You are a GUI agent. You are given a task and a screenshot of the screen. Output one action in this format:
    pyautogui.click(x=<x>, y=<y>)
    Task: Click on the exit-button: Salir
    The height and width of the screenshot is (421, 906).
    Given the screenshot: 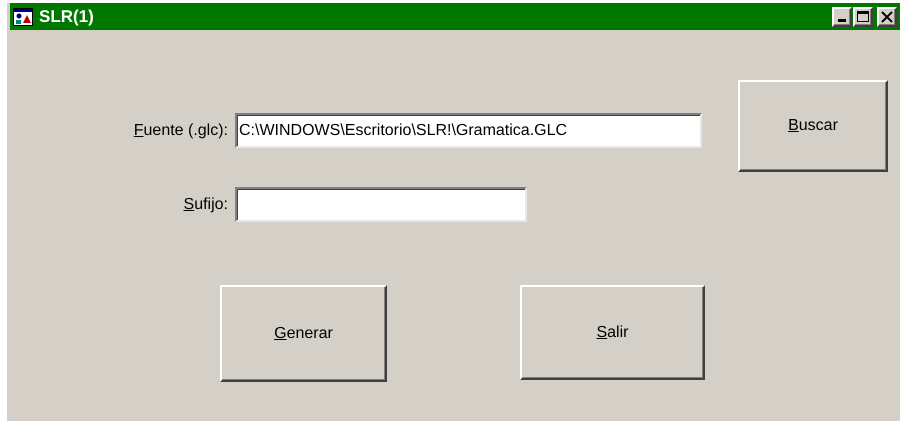 What is the action you would take?
    pyautogui.click(x=612, y=332)
    